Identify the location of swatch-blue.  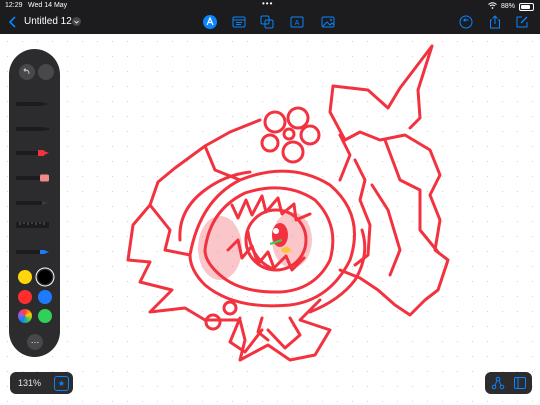
(45, 297).